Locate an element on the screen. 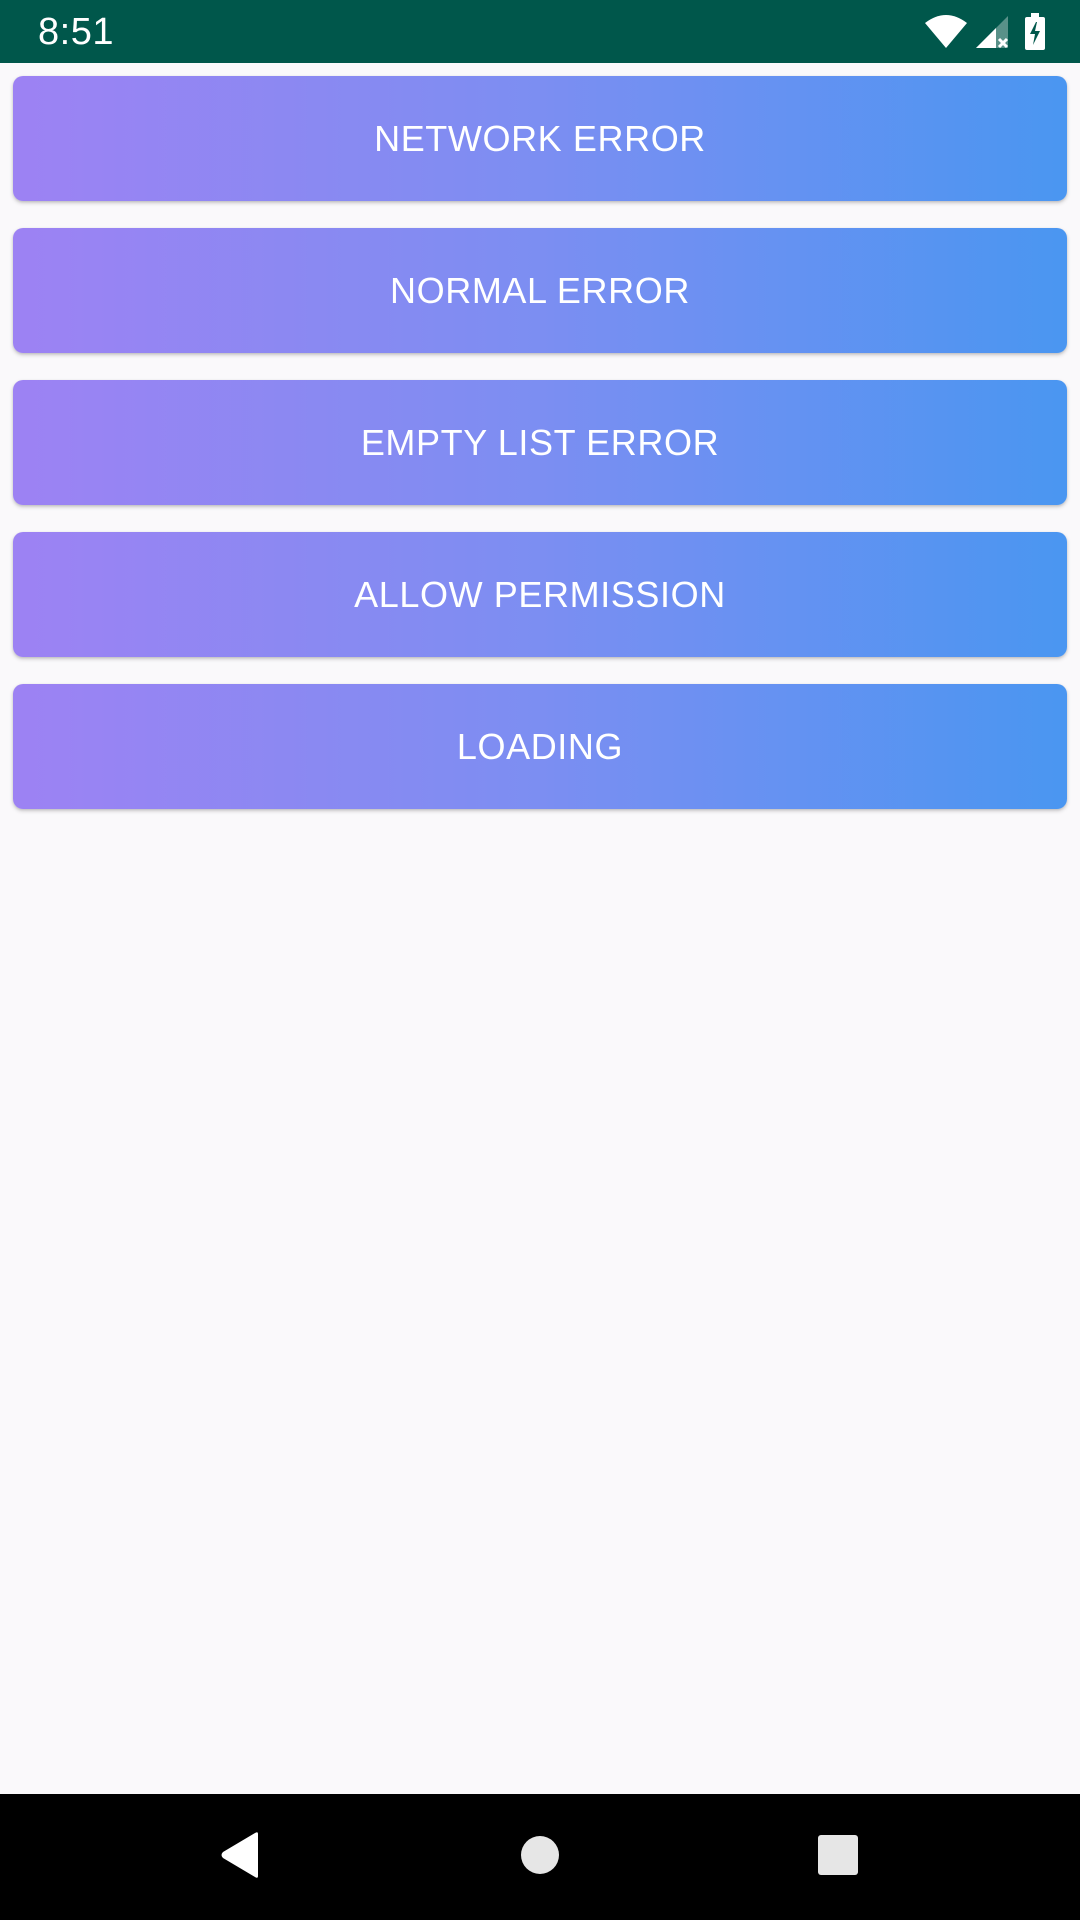 This screenshot has width=1080, height=1920. normal-error-button: NORMAL ERROR is located at coordinates (540, 290).